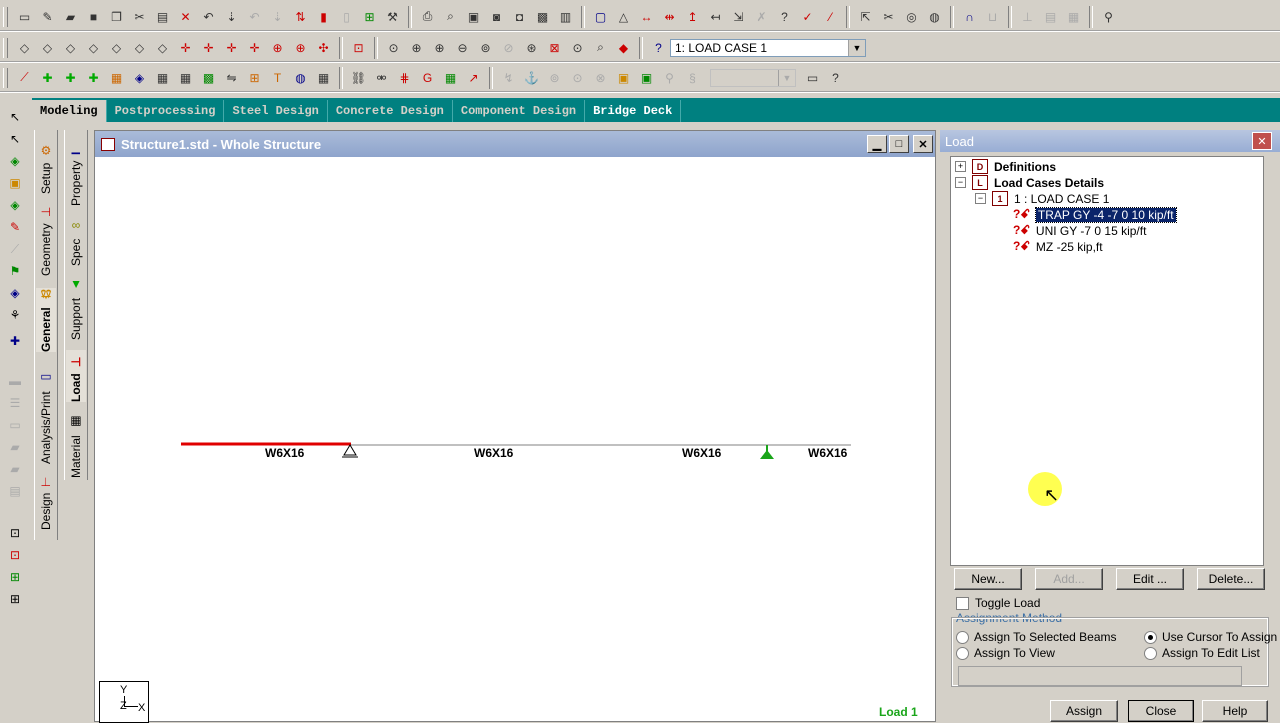  I want to click on close-window-button: ✕, so click(923, 144).